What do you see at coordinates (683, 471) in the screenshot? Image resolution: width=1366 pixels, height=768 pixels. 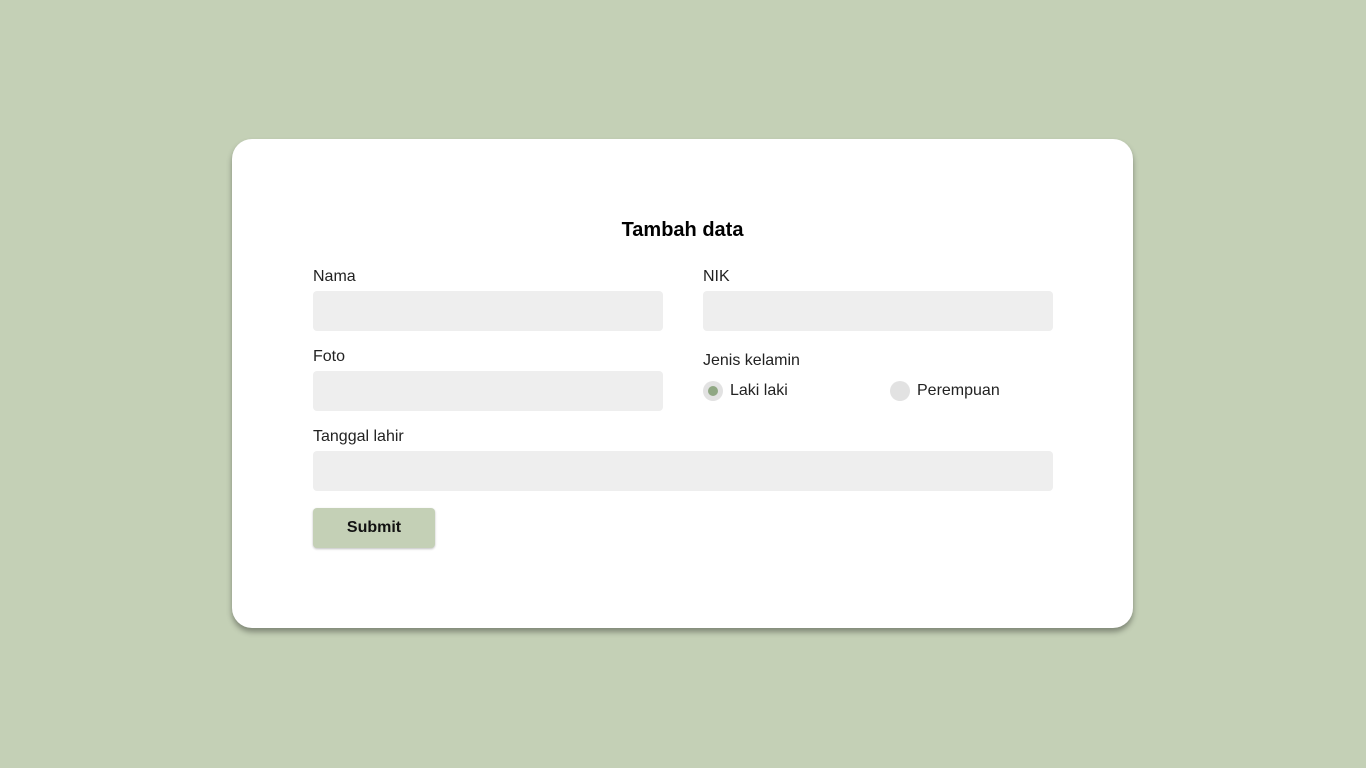 I see `tanggal-lahir-input` at bounding box center [683, 471].